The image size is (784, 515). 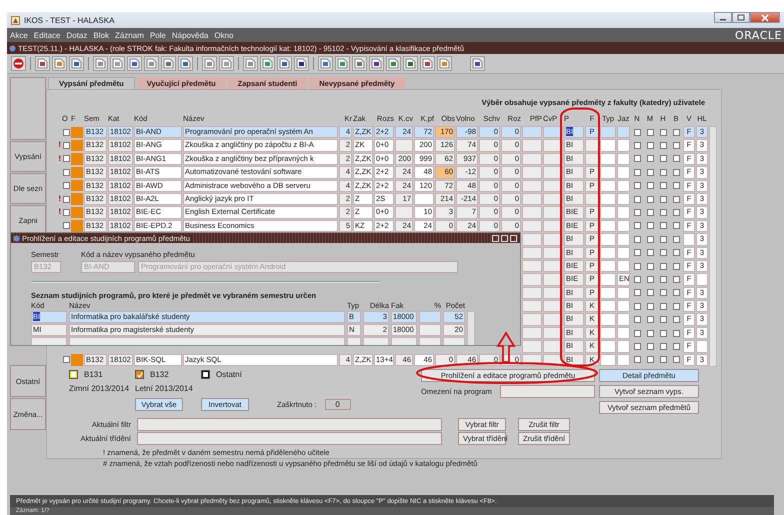 I want to click on filter-field, so click(x=289, y=425).